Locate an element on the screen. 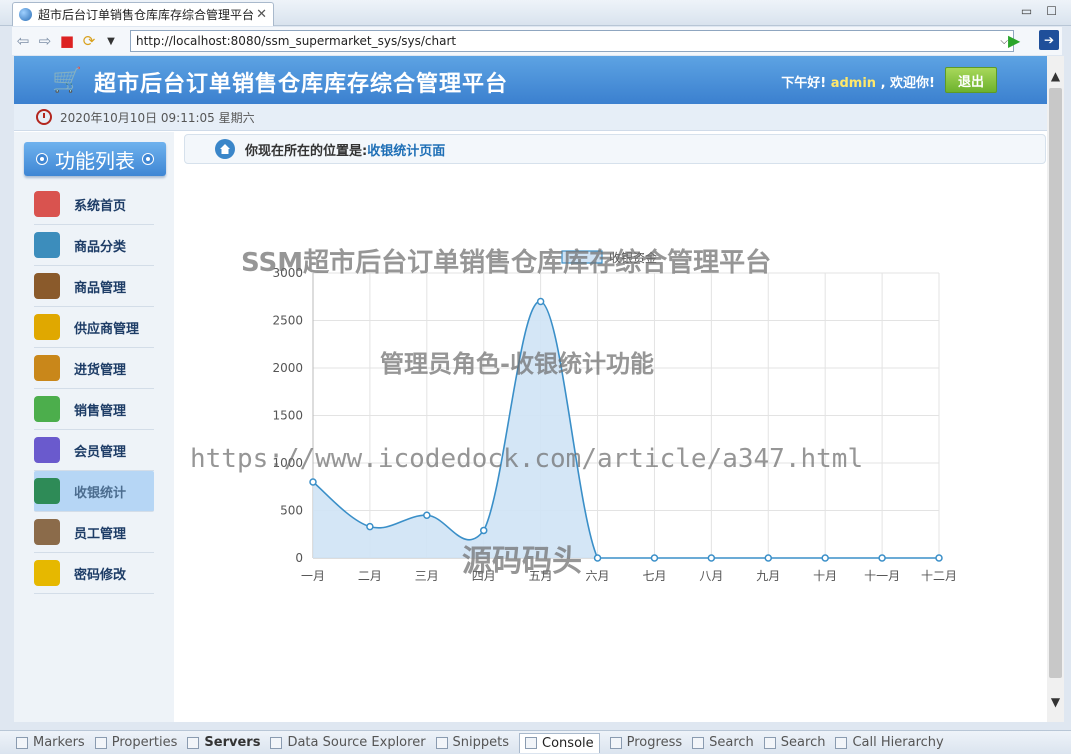 The width and height of the screenshot is (1071, 754). view-tab: Properties is located at coordinates (136, 742).